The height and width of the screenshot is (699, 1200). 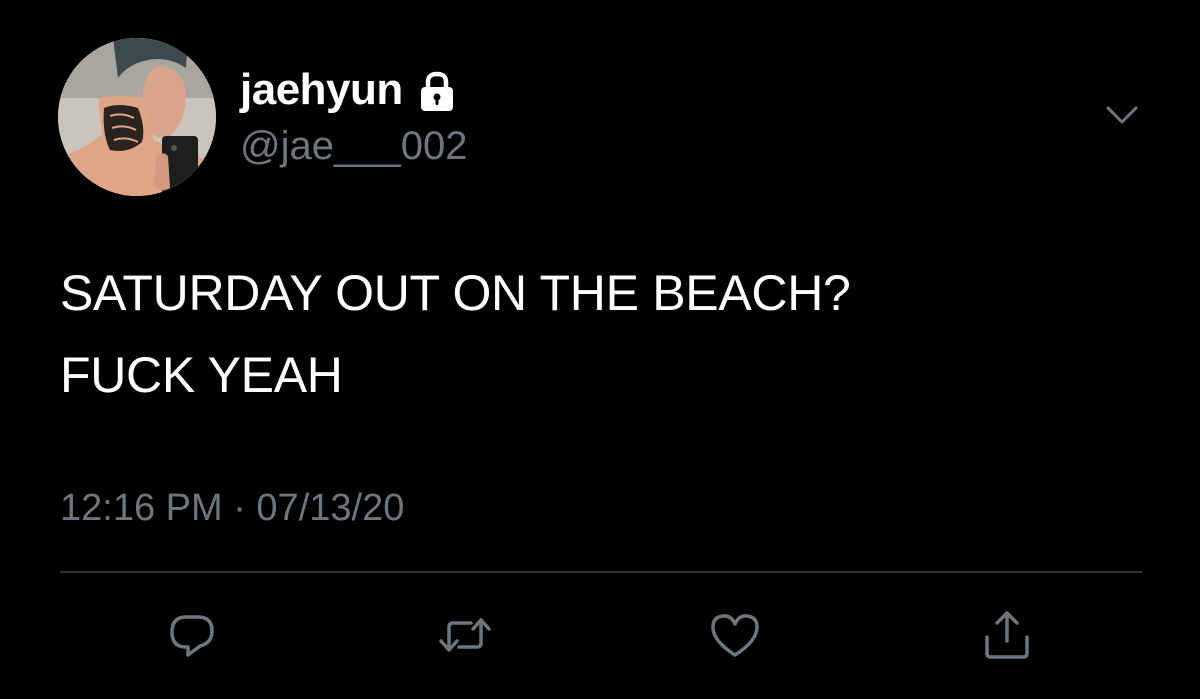 What do you see at coordinates (353, 146) in the screenshot?
I see `user-handle: @jae___002` at bounding box center [353, 146].